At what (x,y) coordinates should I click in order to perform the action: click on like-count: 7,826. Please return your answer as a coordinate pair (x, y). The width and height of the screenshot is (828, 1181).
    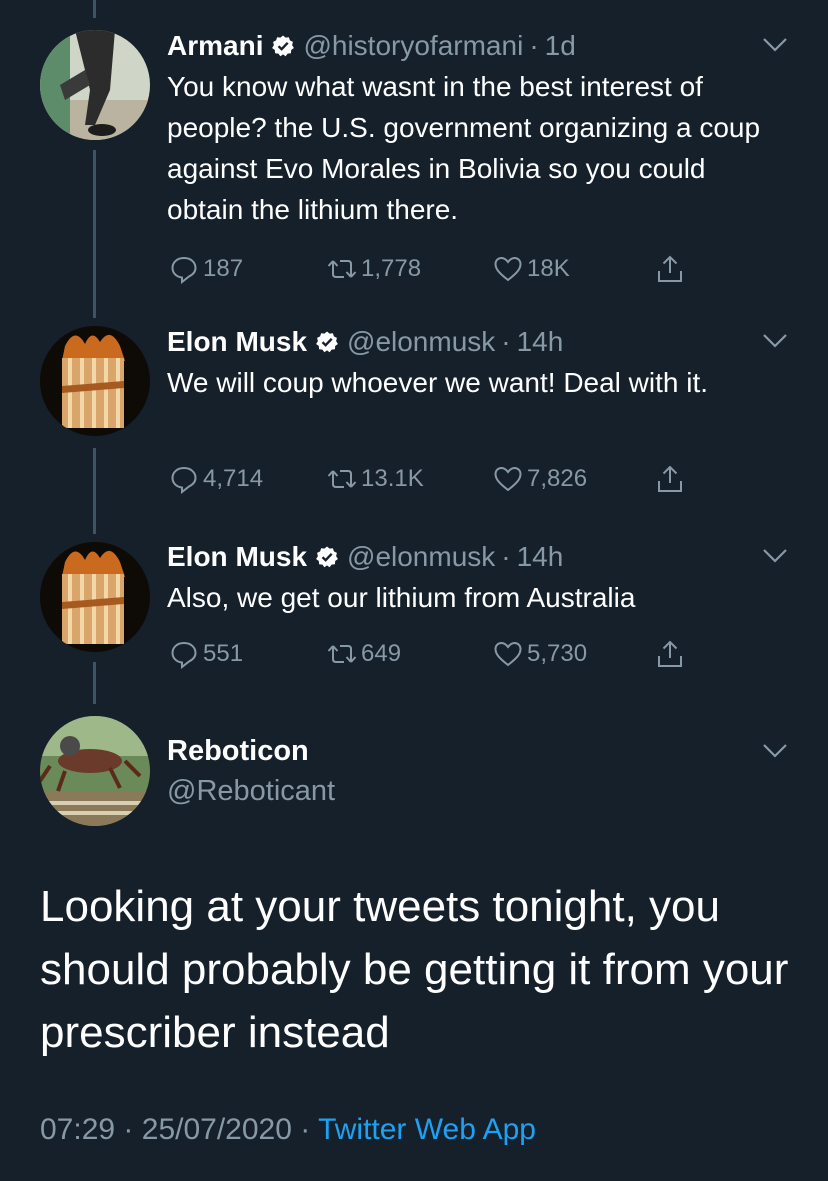
    Looking at the image, I should click on (557, 478).